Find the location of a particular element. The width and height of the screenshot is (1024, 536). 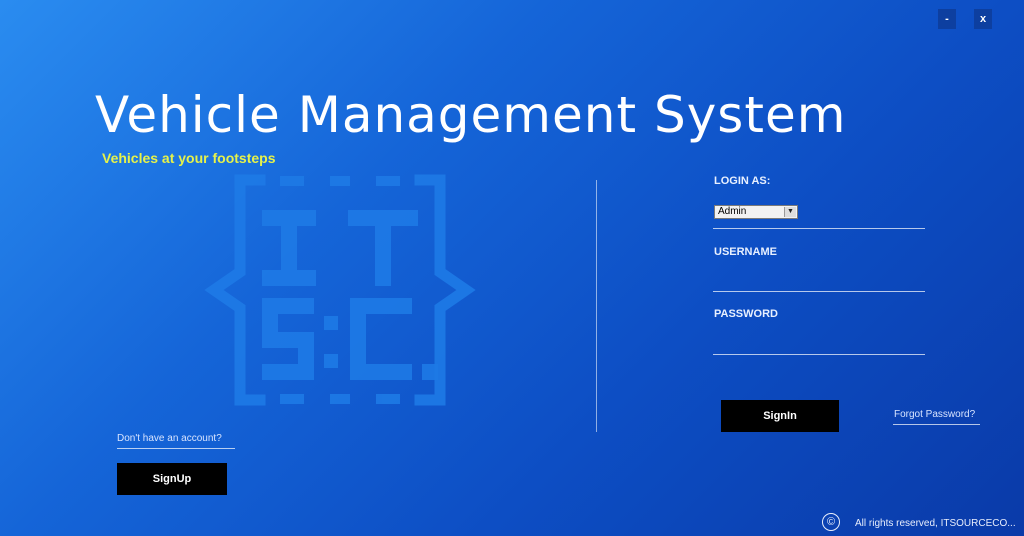

password-input is located at coordinates (819, 342).